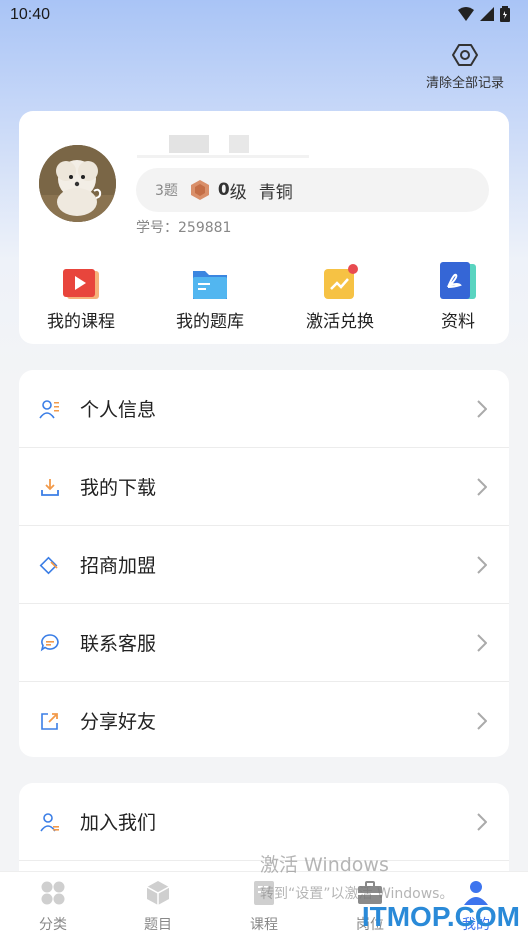  I want to click on cube-icon, so click(158, 893).